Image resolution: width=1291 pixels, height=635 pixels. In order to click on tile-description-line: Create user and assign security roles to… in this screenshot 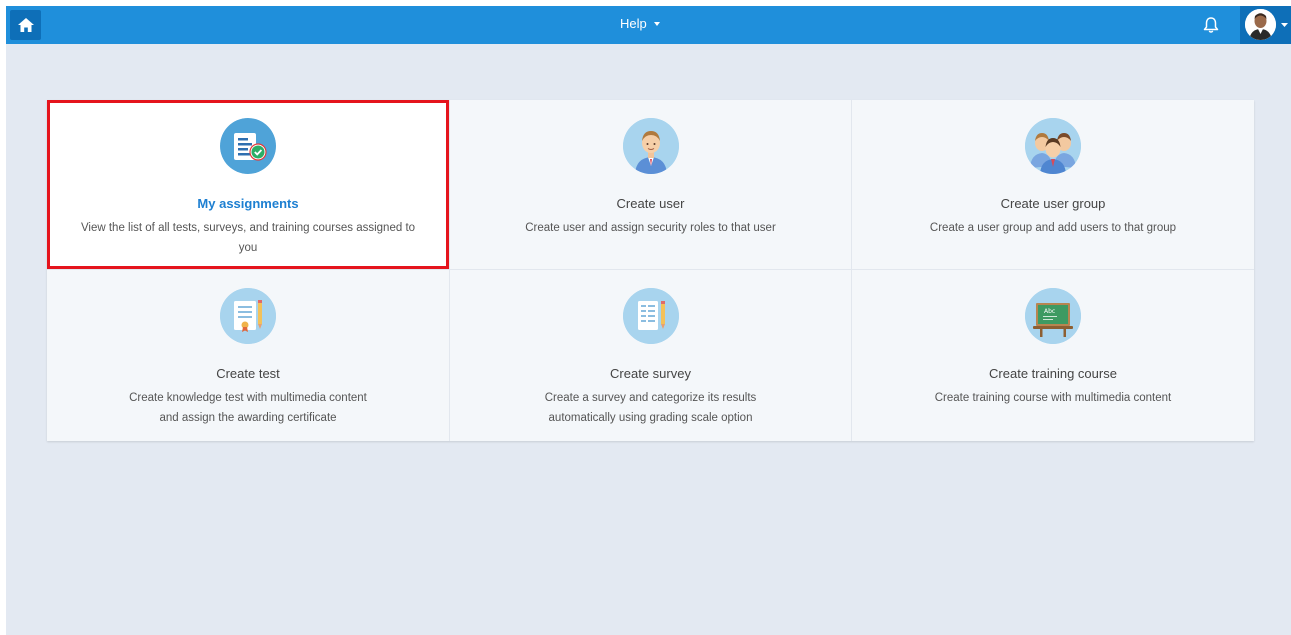, I will do `click(650, 228)`.